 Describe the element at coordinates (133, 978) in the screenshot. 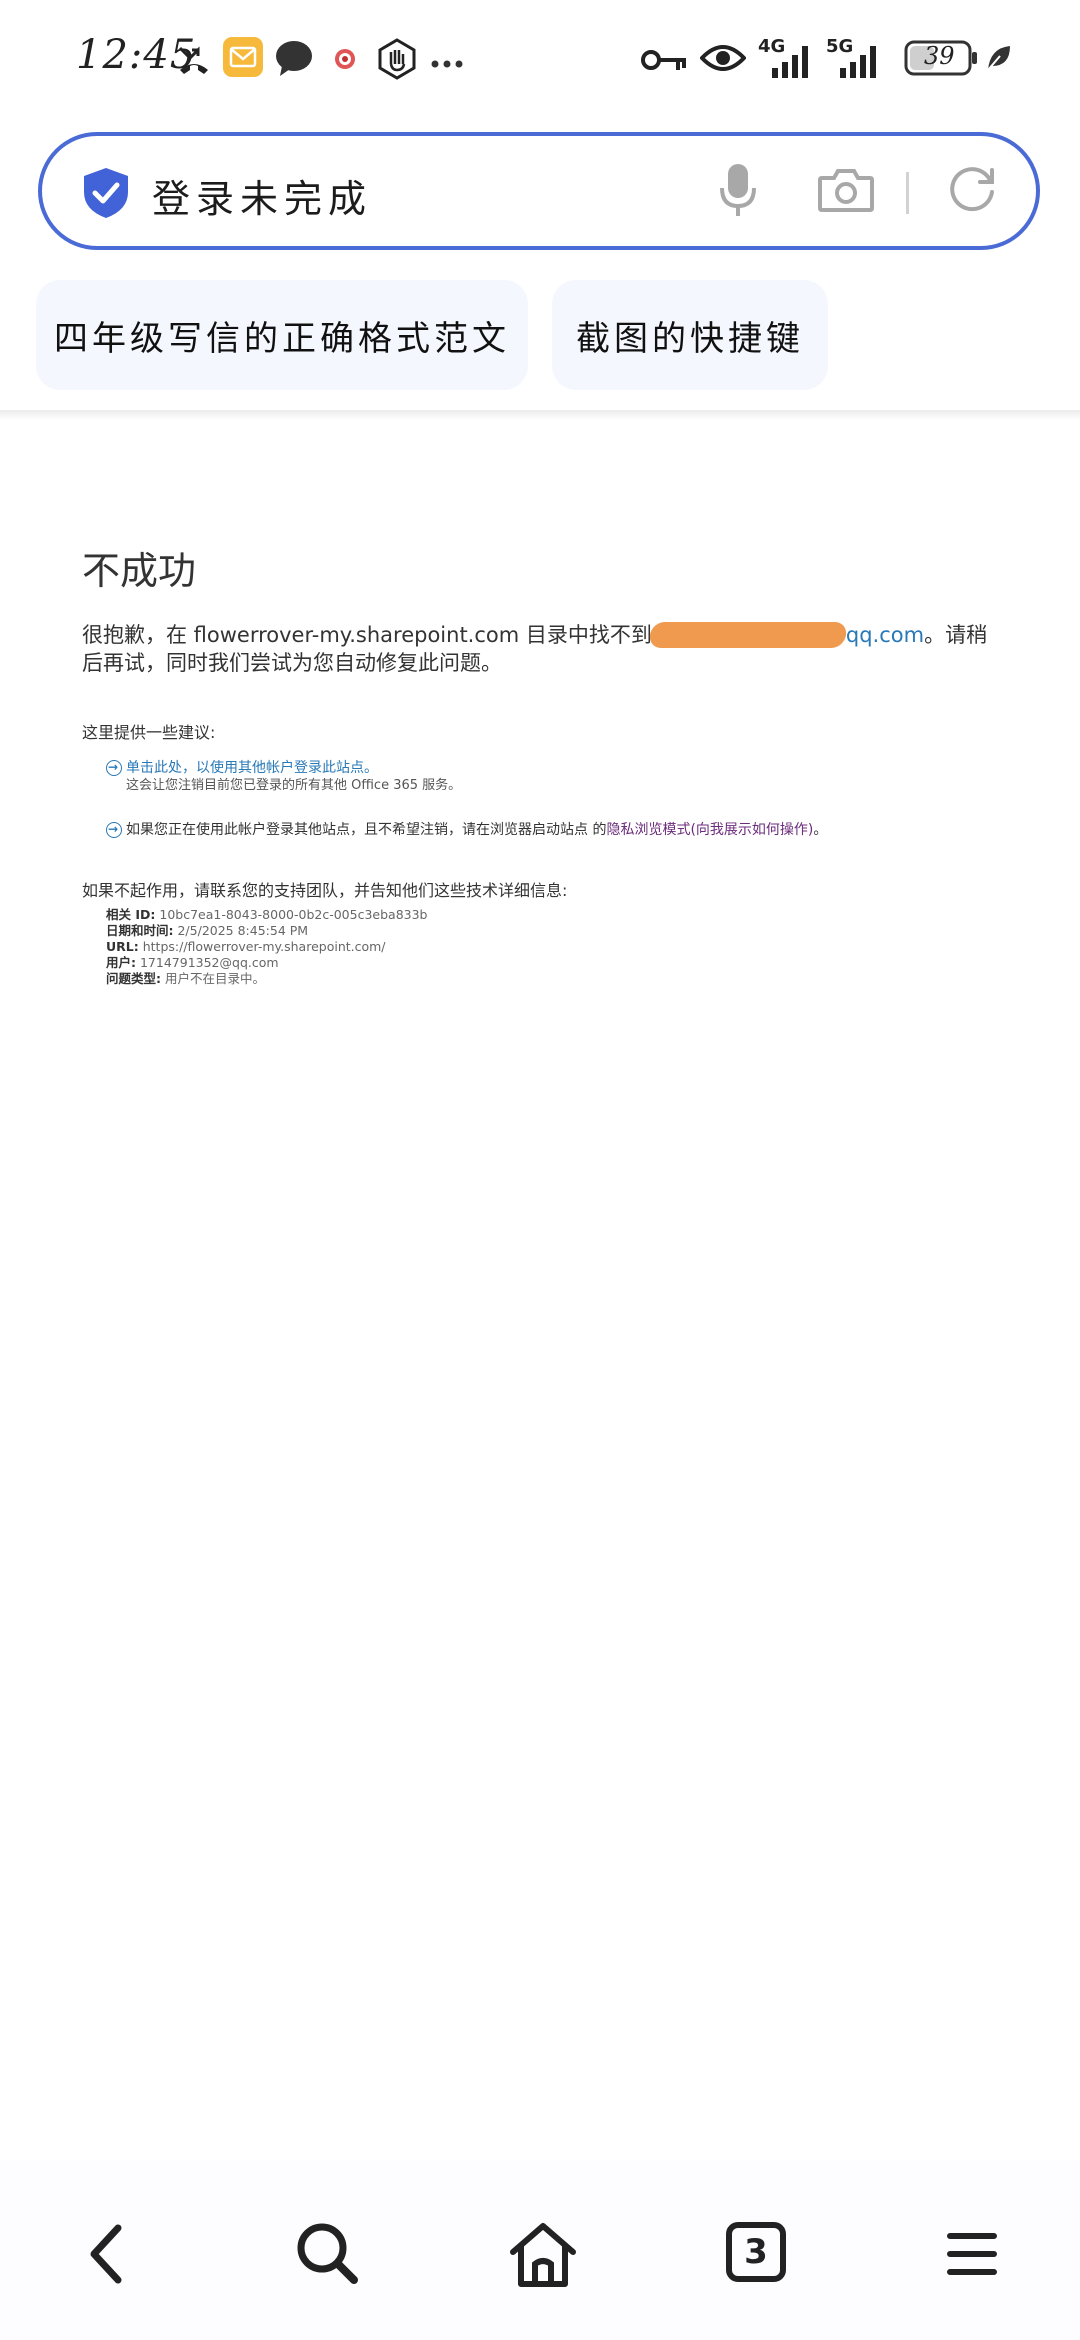

I see `detail-label: 问题类型:` at that location.